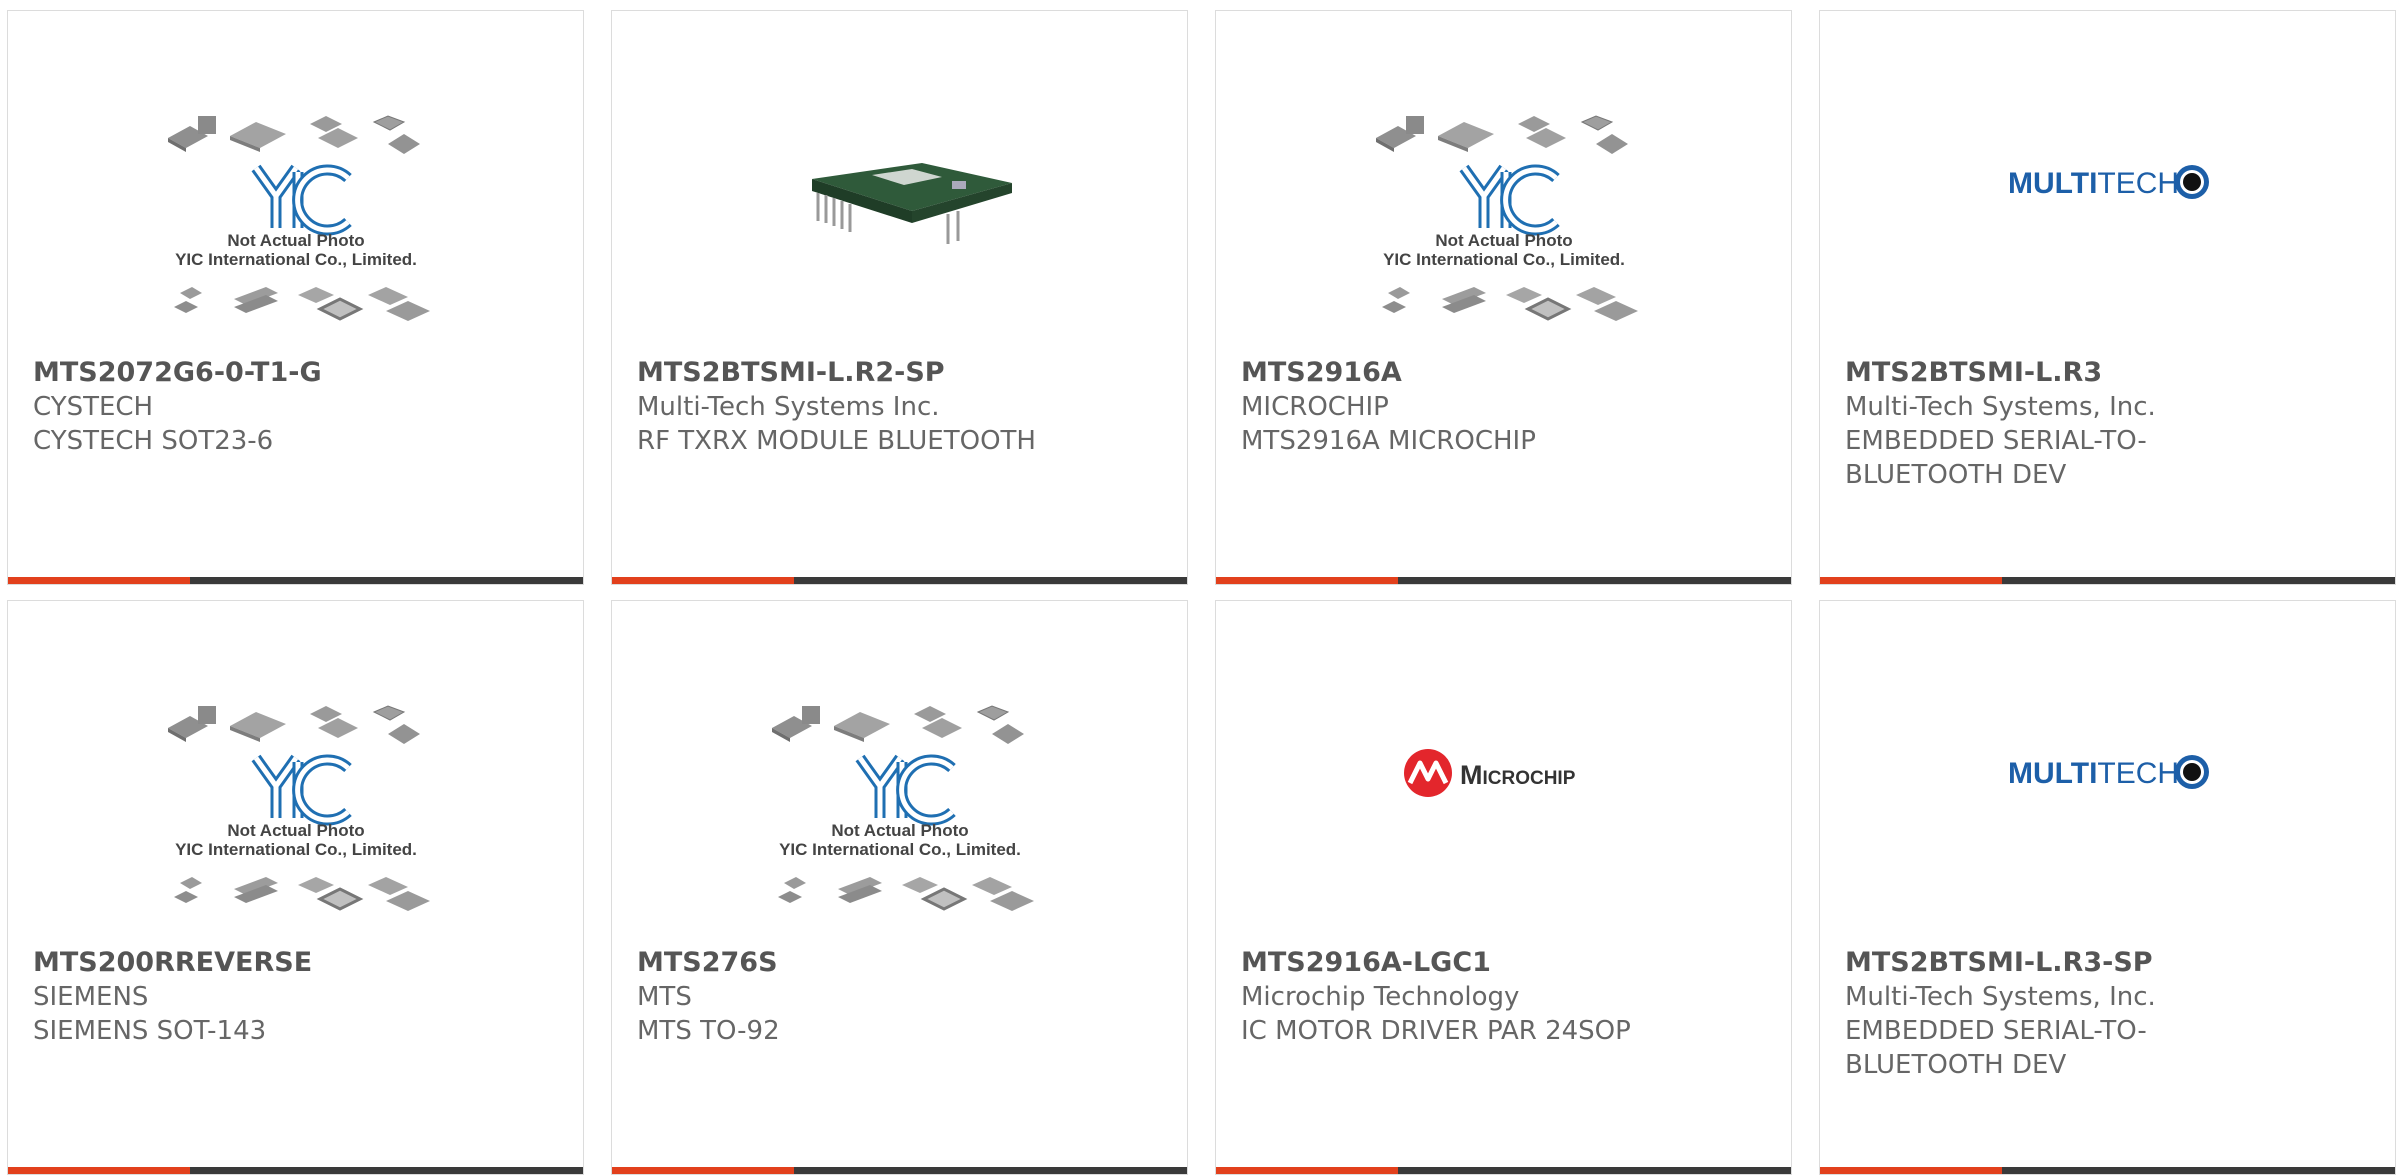 The image size is (2403, 1175). I want to click on product-info: MTS2072G6-0-T1-G CYSTECH CYSTECH SOT23-6, so click(248, 407).